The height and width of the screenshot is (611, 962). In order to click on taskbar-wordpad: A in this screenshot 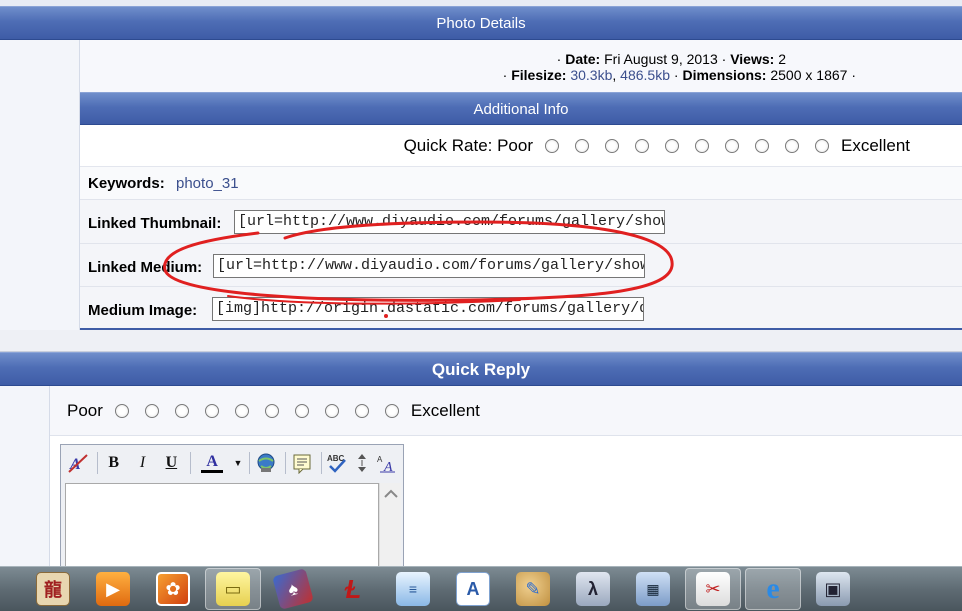, I will do `click(473, 589)`.